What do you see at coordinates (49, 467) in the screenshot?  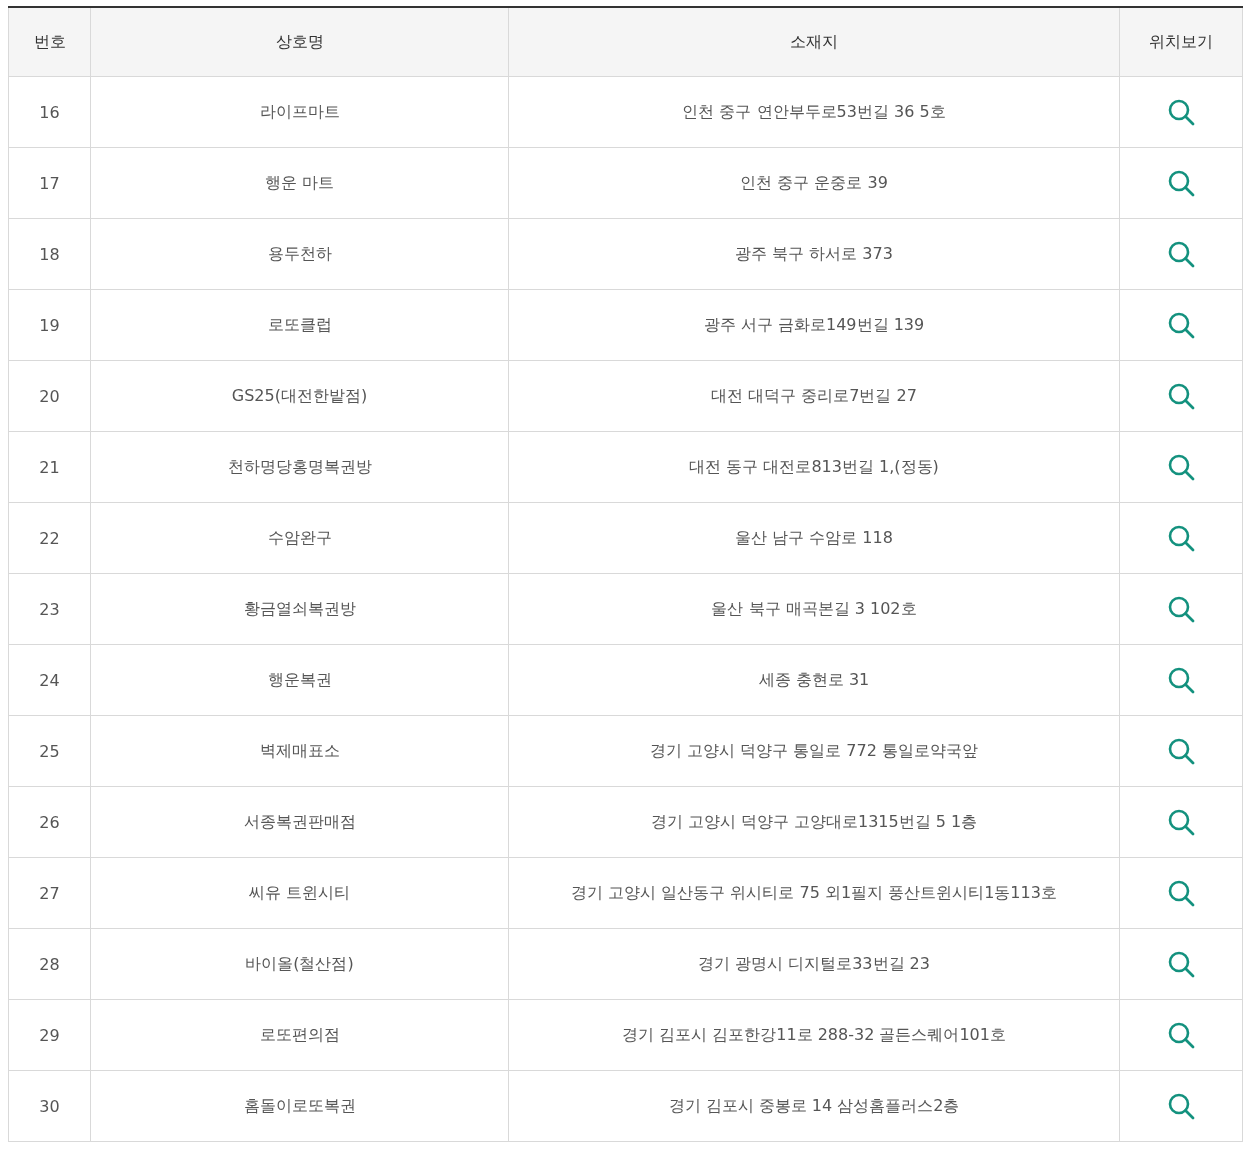 I see `number-cell: 21` at bounding box center [49, 467].